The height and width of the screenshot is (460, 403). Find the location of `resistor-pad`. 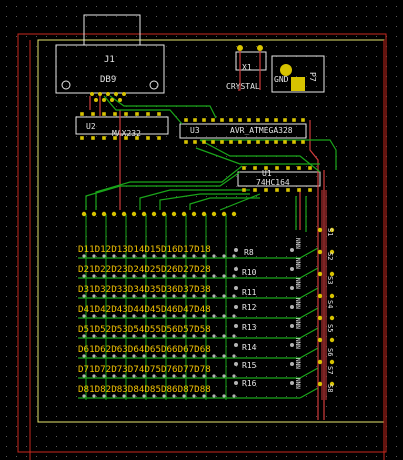

resistor-pad is located at coordinates (292, 345).